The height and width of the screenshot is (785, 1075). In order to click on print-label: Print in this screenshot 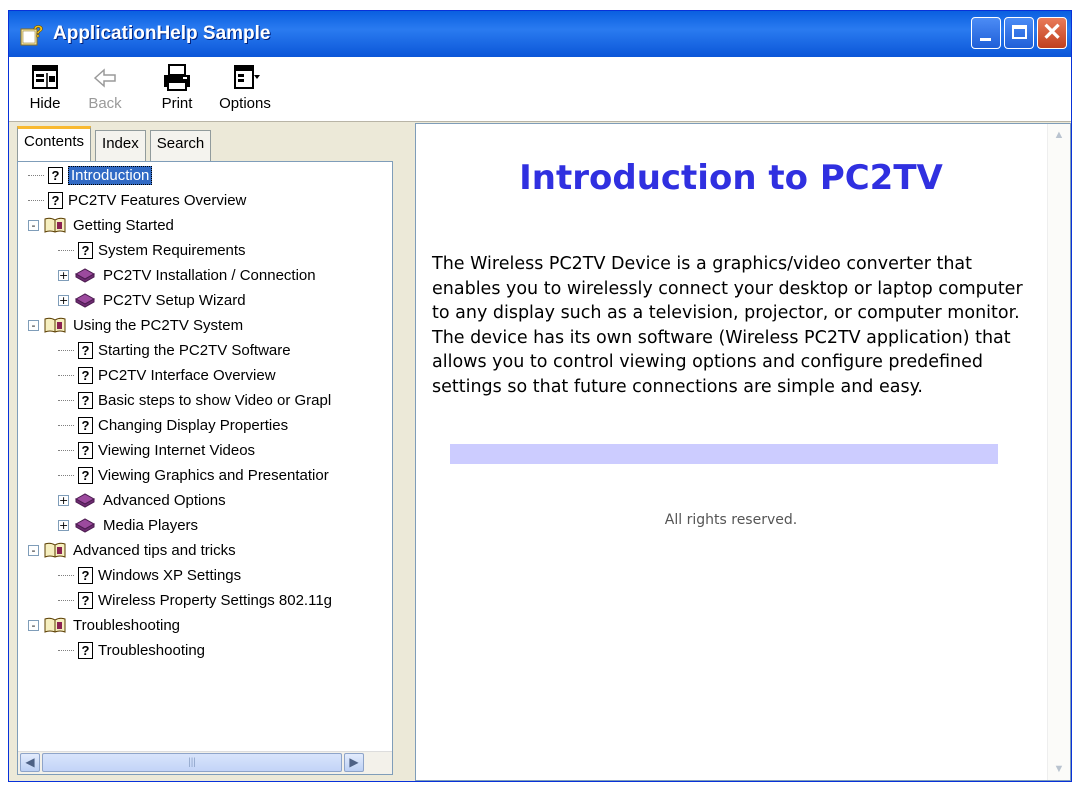, I will do `click(177, 103)`.